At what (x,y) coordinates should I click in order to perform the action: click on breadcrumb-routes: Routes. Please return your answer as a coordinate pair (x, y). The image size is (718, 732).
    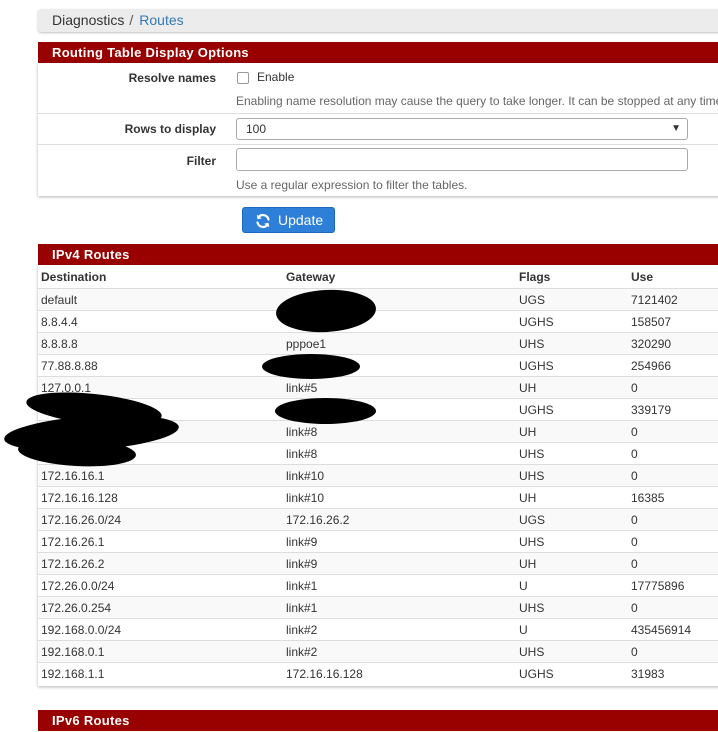
    Looking at the image, I should click on (161, 20).